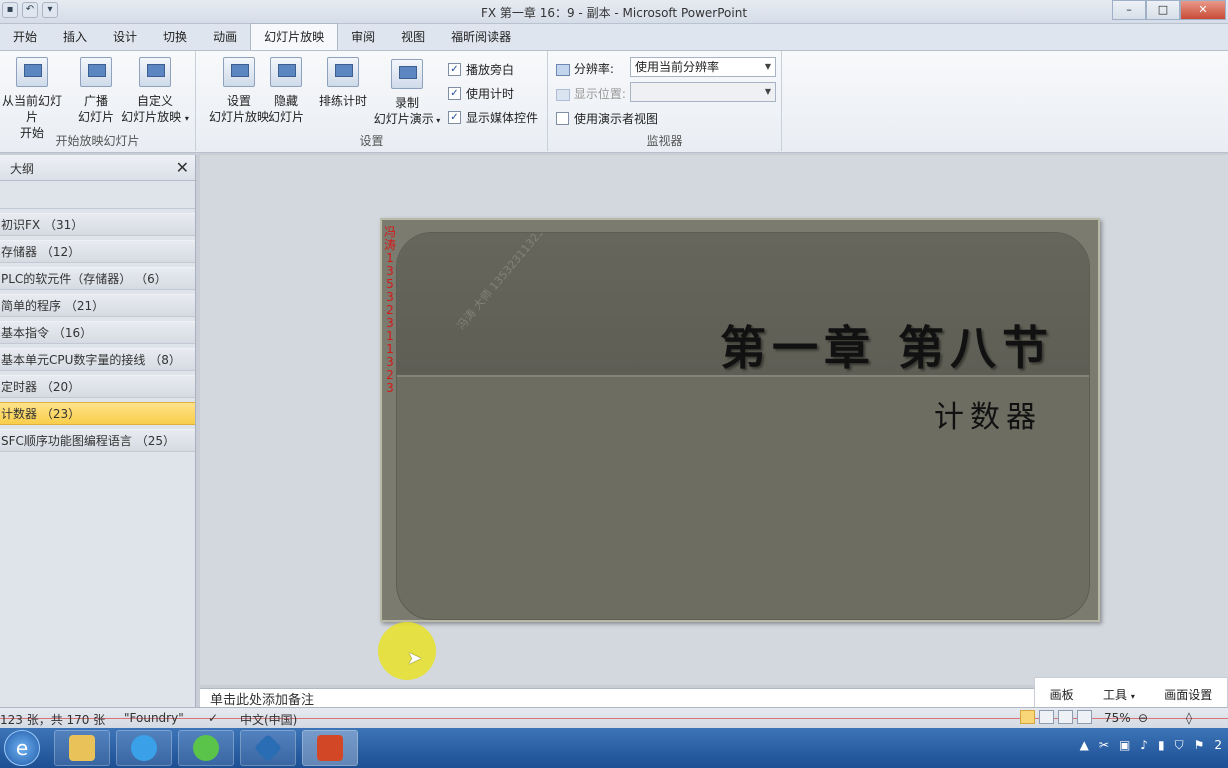 This screenshot has height=768, width=1228. I want to click on section-item-selected: 计数器 （23）, so click(97, 413).